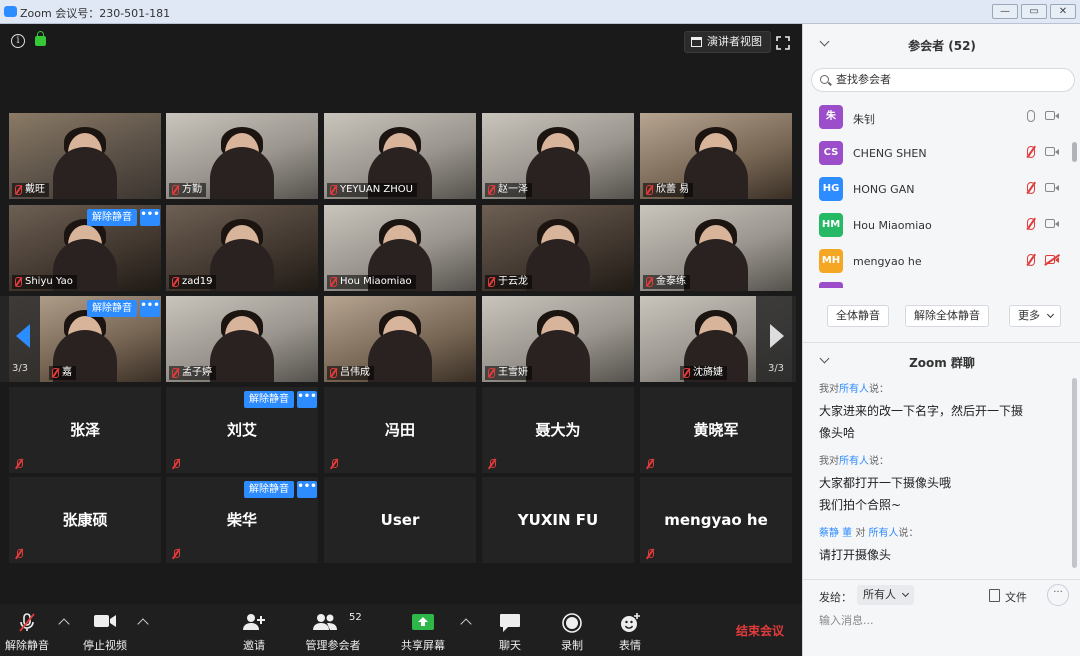 The width and height of the screenshot is (1080, 656). Describe the element at coordinates (30, 190) in the screenshot. I see `tile-name: 戴旺` at that location.